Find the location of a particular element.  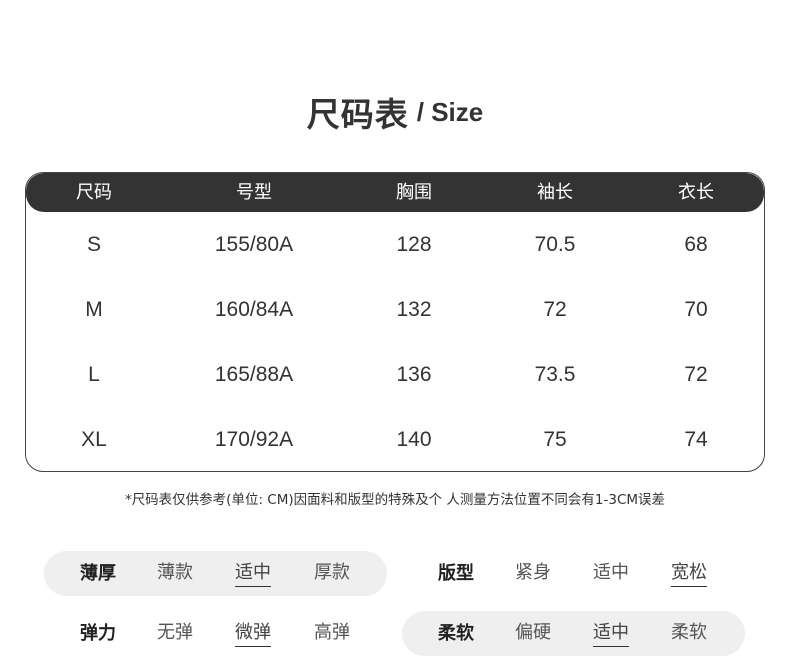

page-title: 尺码表 / Size is located at coordinates (395, 112).